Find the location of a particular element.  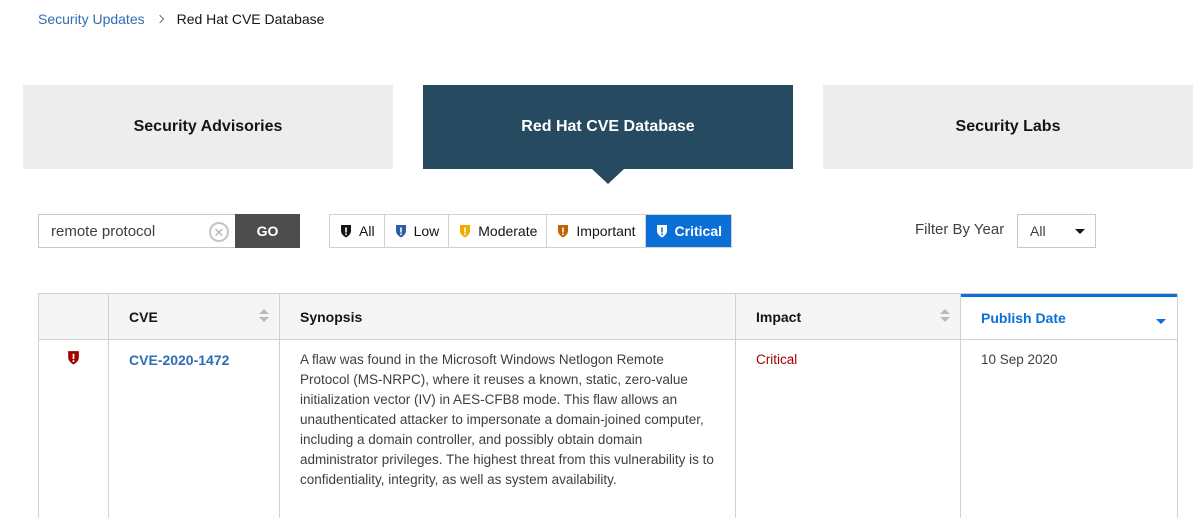

tab-label: Red Hat CVE Database is located at coordinates (608, 126).